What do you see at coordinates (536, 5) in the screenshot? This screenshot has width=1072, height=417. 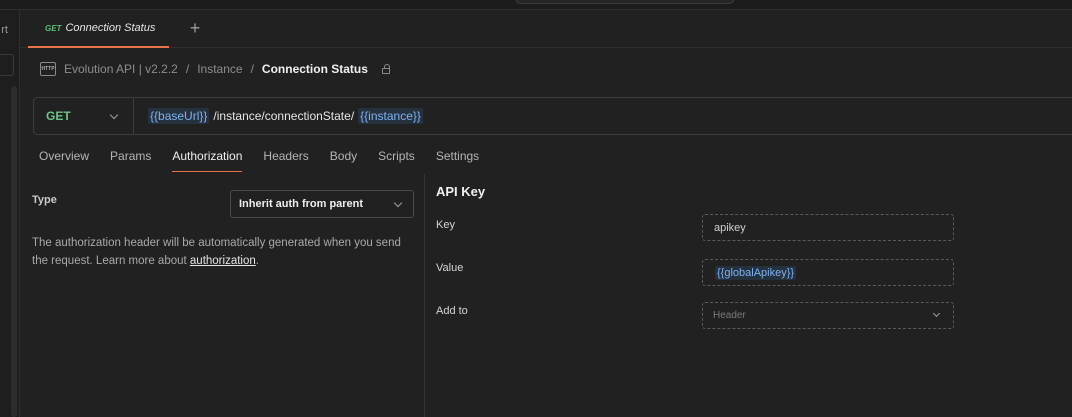 I see `top-strip` at bounding box center [536, 5].